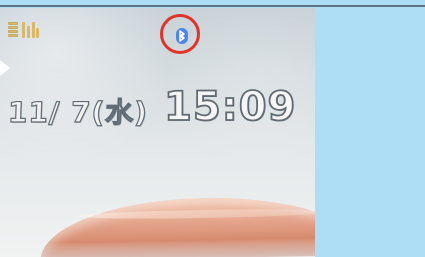  What do you see at coordinates (230, 107) in the screenshot?
I see `time-text: 15:09` at bounding box center [230, 107].